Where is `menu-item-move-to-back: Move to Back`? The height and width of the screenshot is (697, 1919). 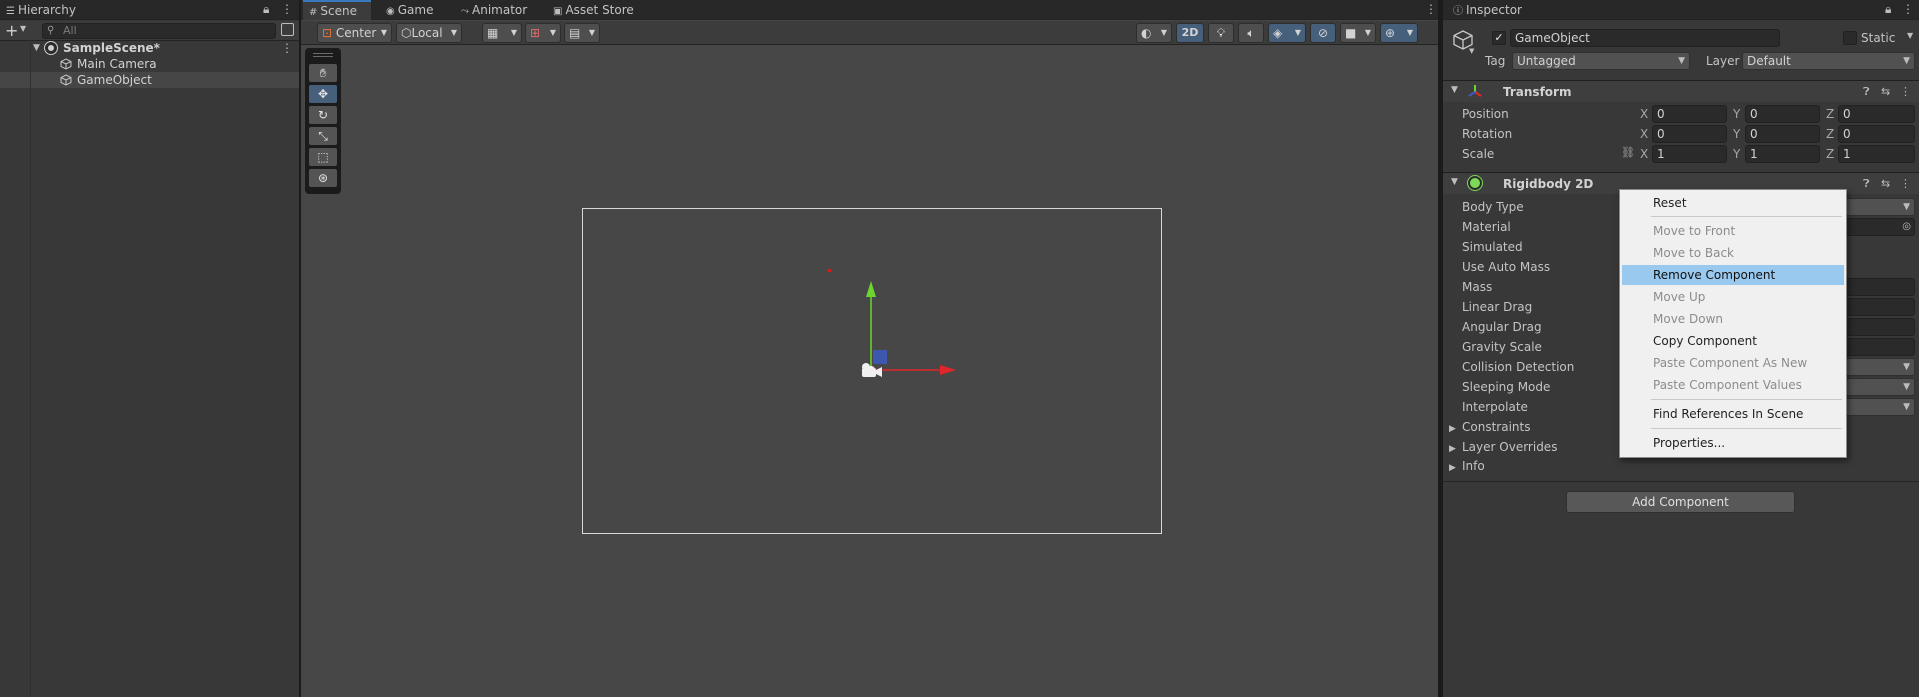
menu-item-move-to-back: Move to Back is located at coordinates (1733, 253).